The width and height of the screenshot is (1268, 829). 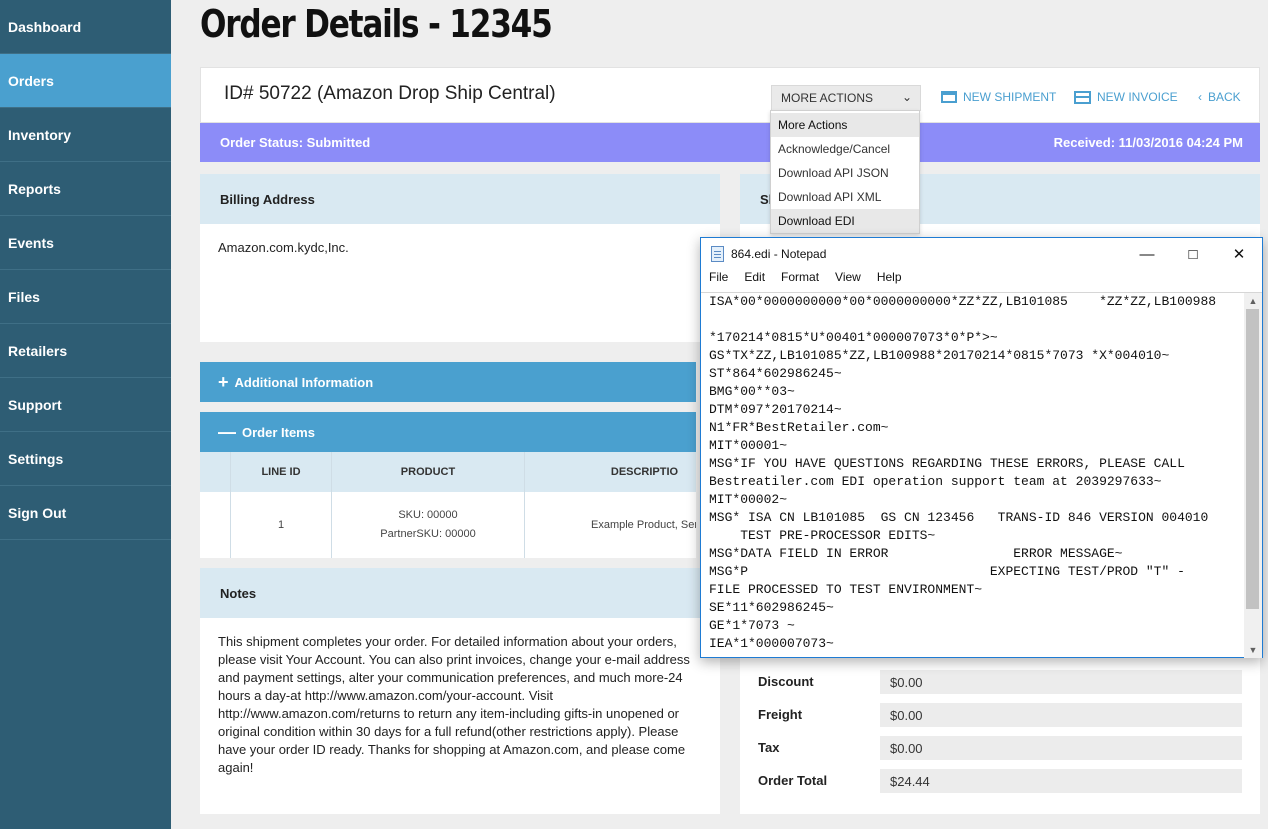 I want to click on menu-view: View, so click(x=852, y=281).